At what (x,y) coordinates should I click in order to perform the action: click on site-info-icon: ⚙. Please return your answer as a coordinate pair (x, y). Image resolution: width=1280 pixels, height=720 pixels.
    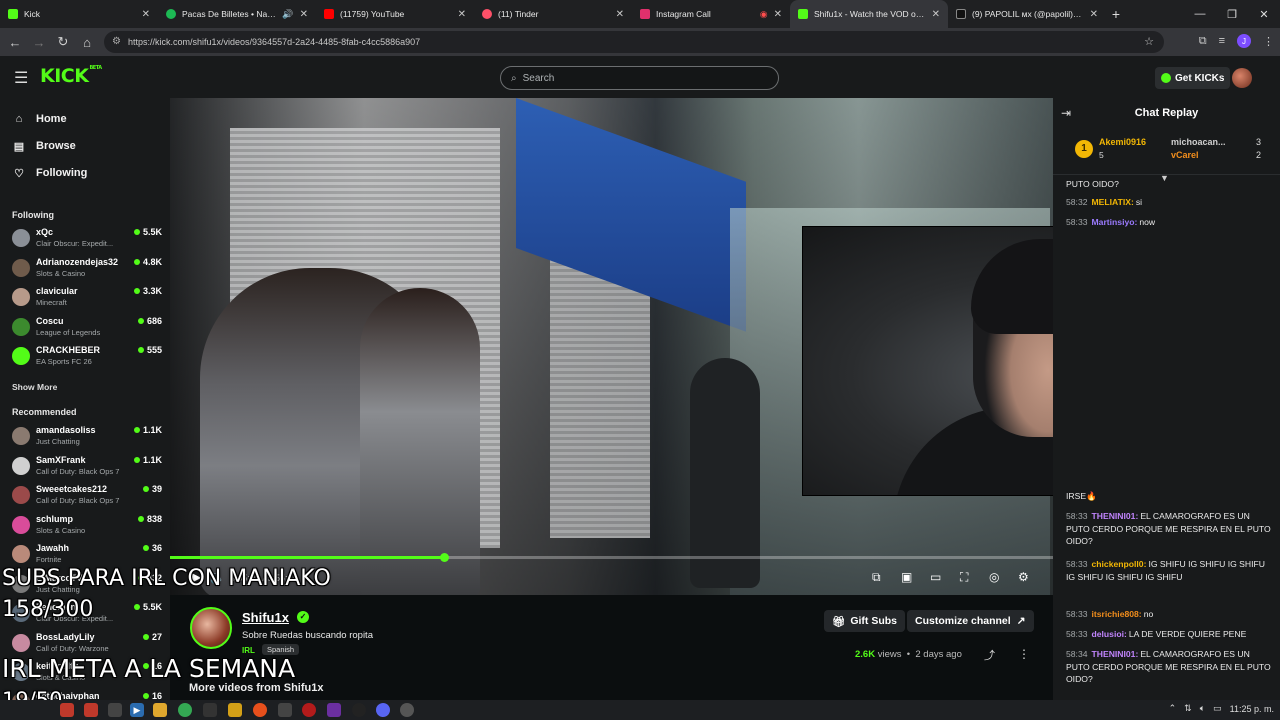
    Looking at the image, I should click on (116, 41).